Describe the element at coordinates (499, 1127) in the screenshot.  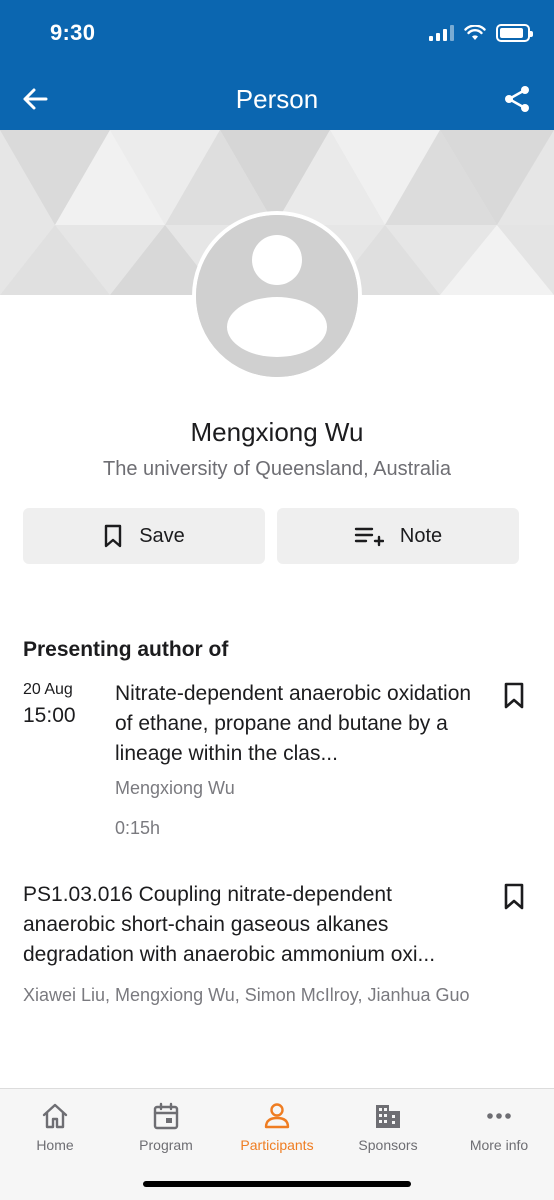
I see `tab-more-info: More info` at that location.